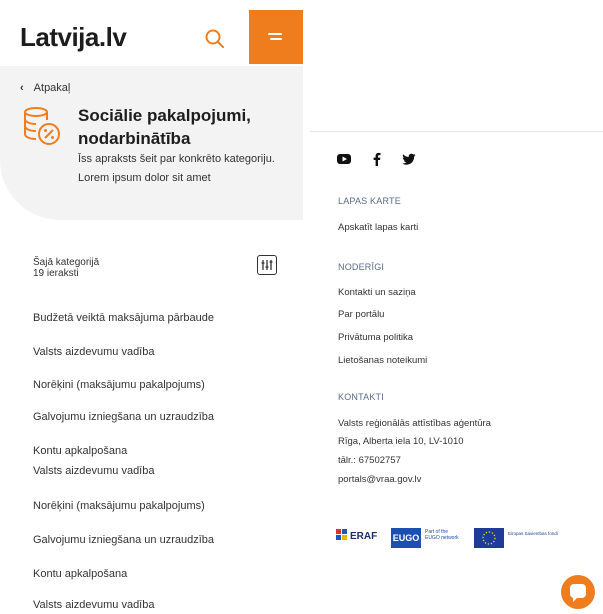  What do you see at coordinates (344, 159) in the screenshot?
I see `youtube-icon` at bounding box center [344, 159].